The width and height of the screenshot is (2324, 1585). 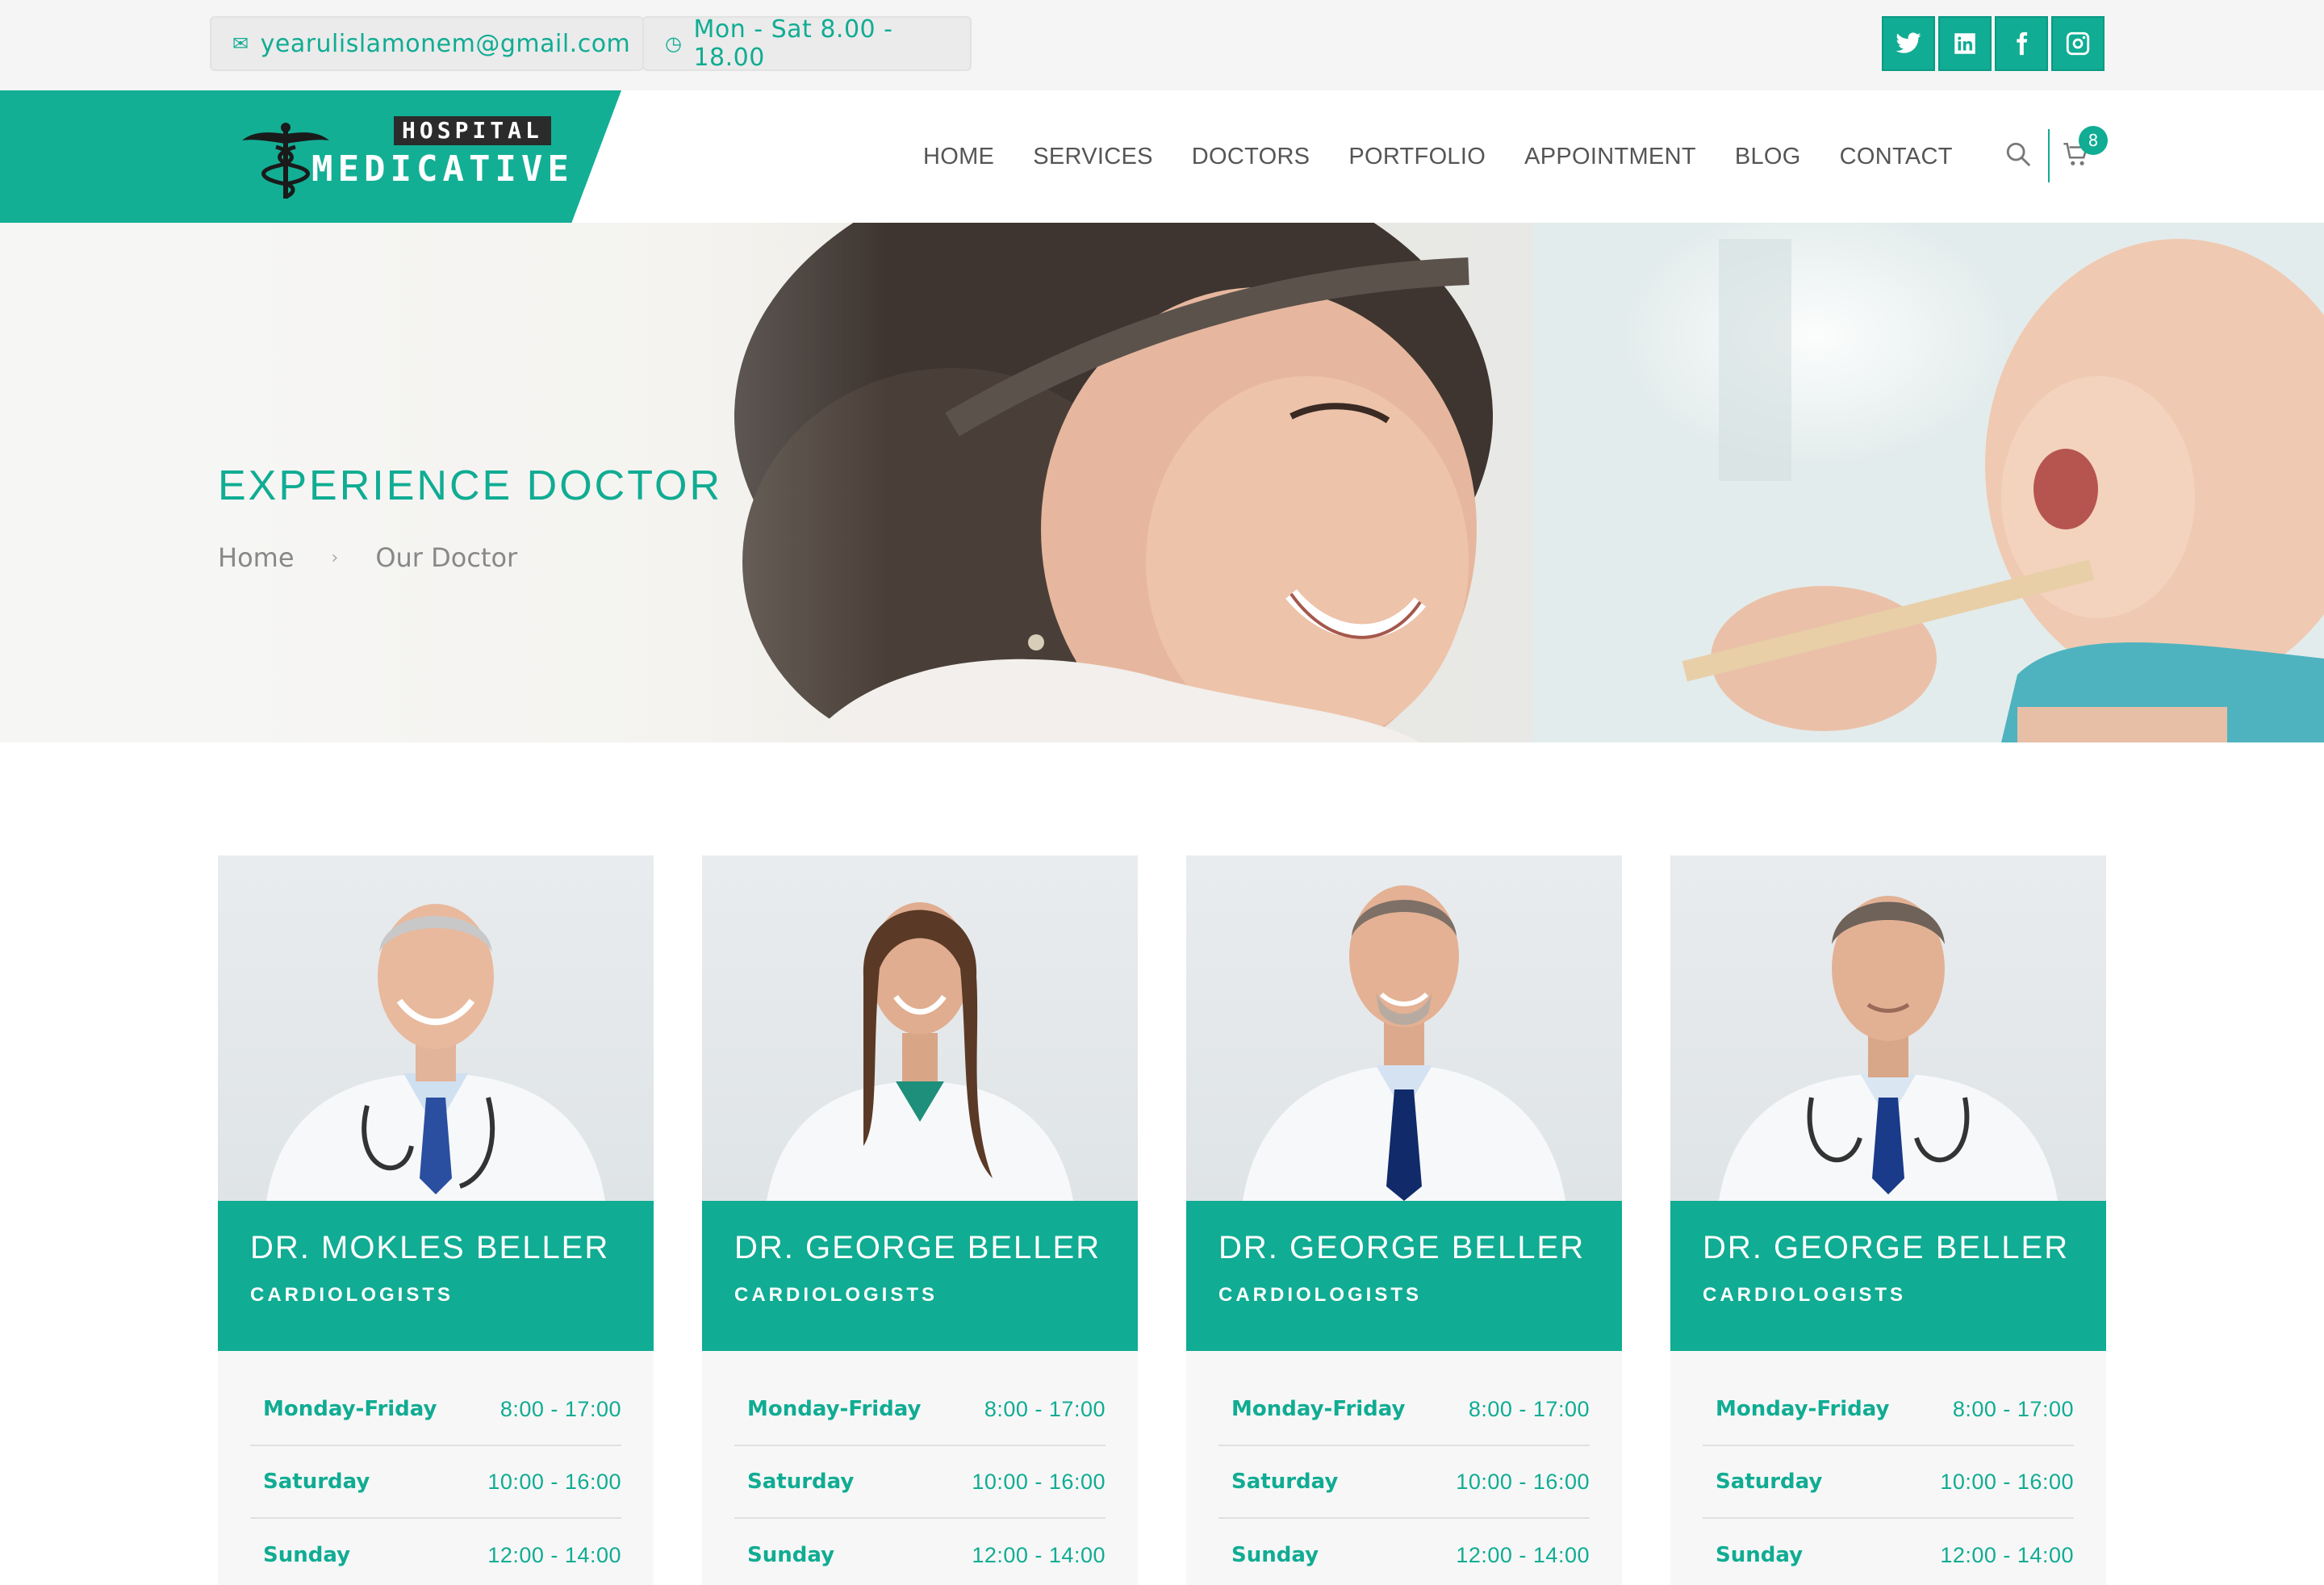 I want to click on breadcrumb-home: Home, so click(x=256, y=557).